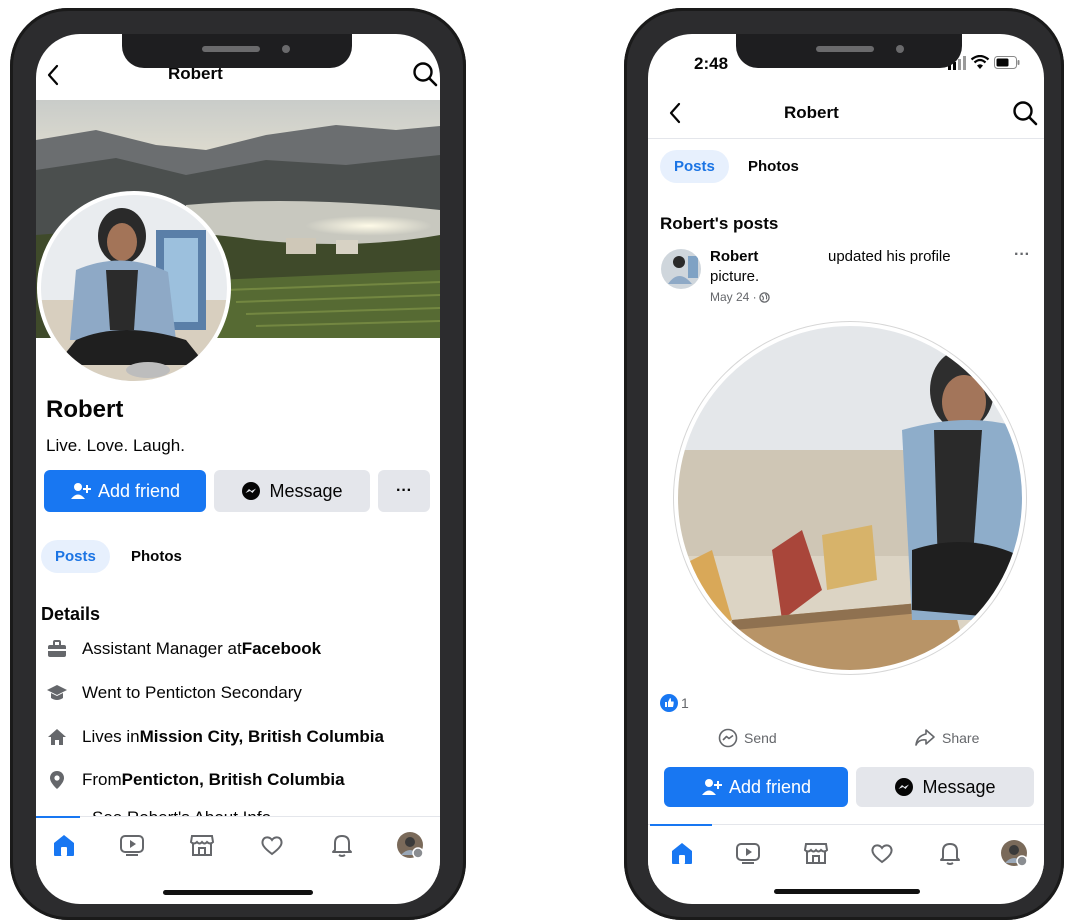 This screenshot has height=923, width=1068. Describe the element at coordinates (889, 256) in the screenshot. I see `post-action-text: updated his profile` at that location.